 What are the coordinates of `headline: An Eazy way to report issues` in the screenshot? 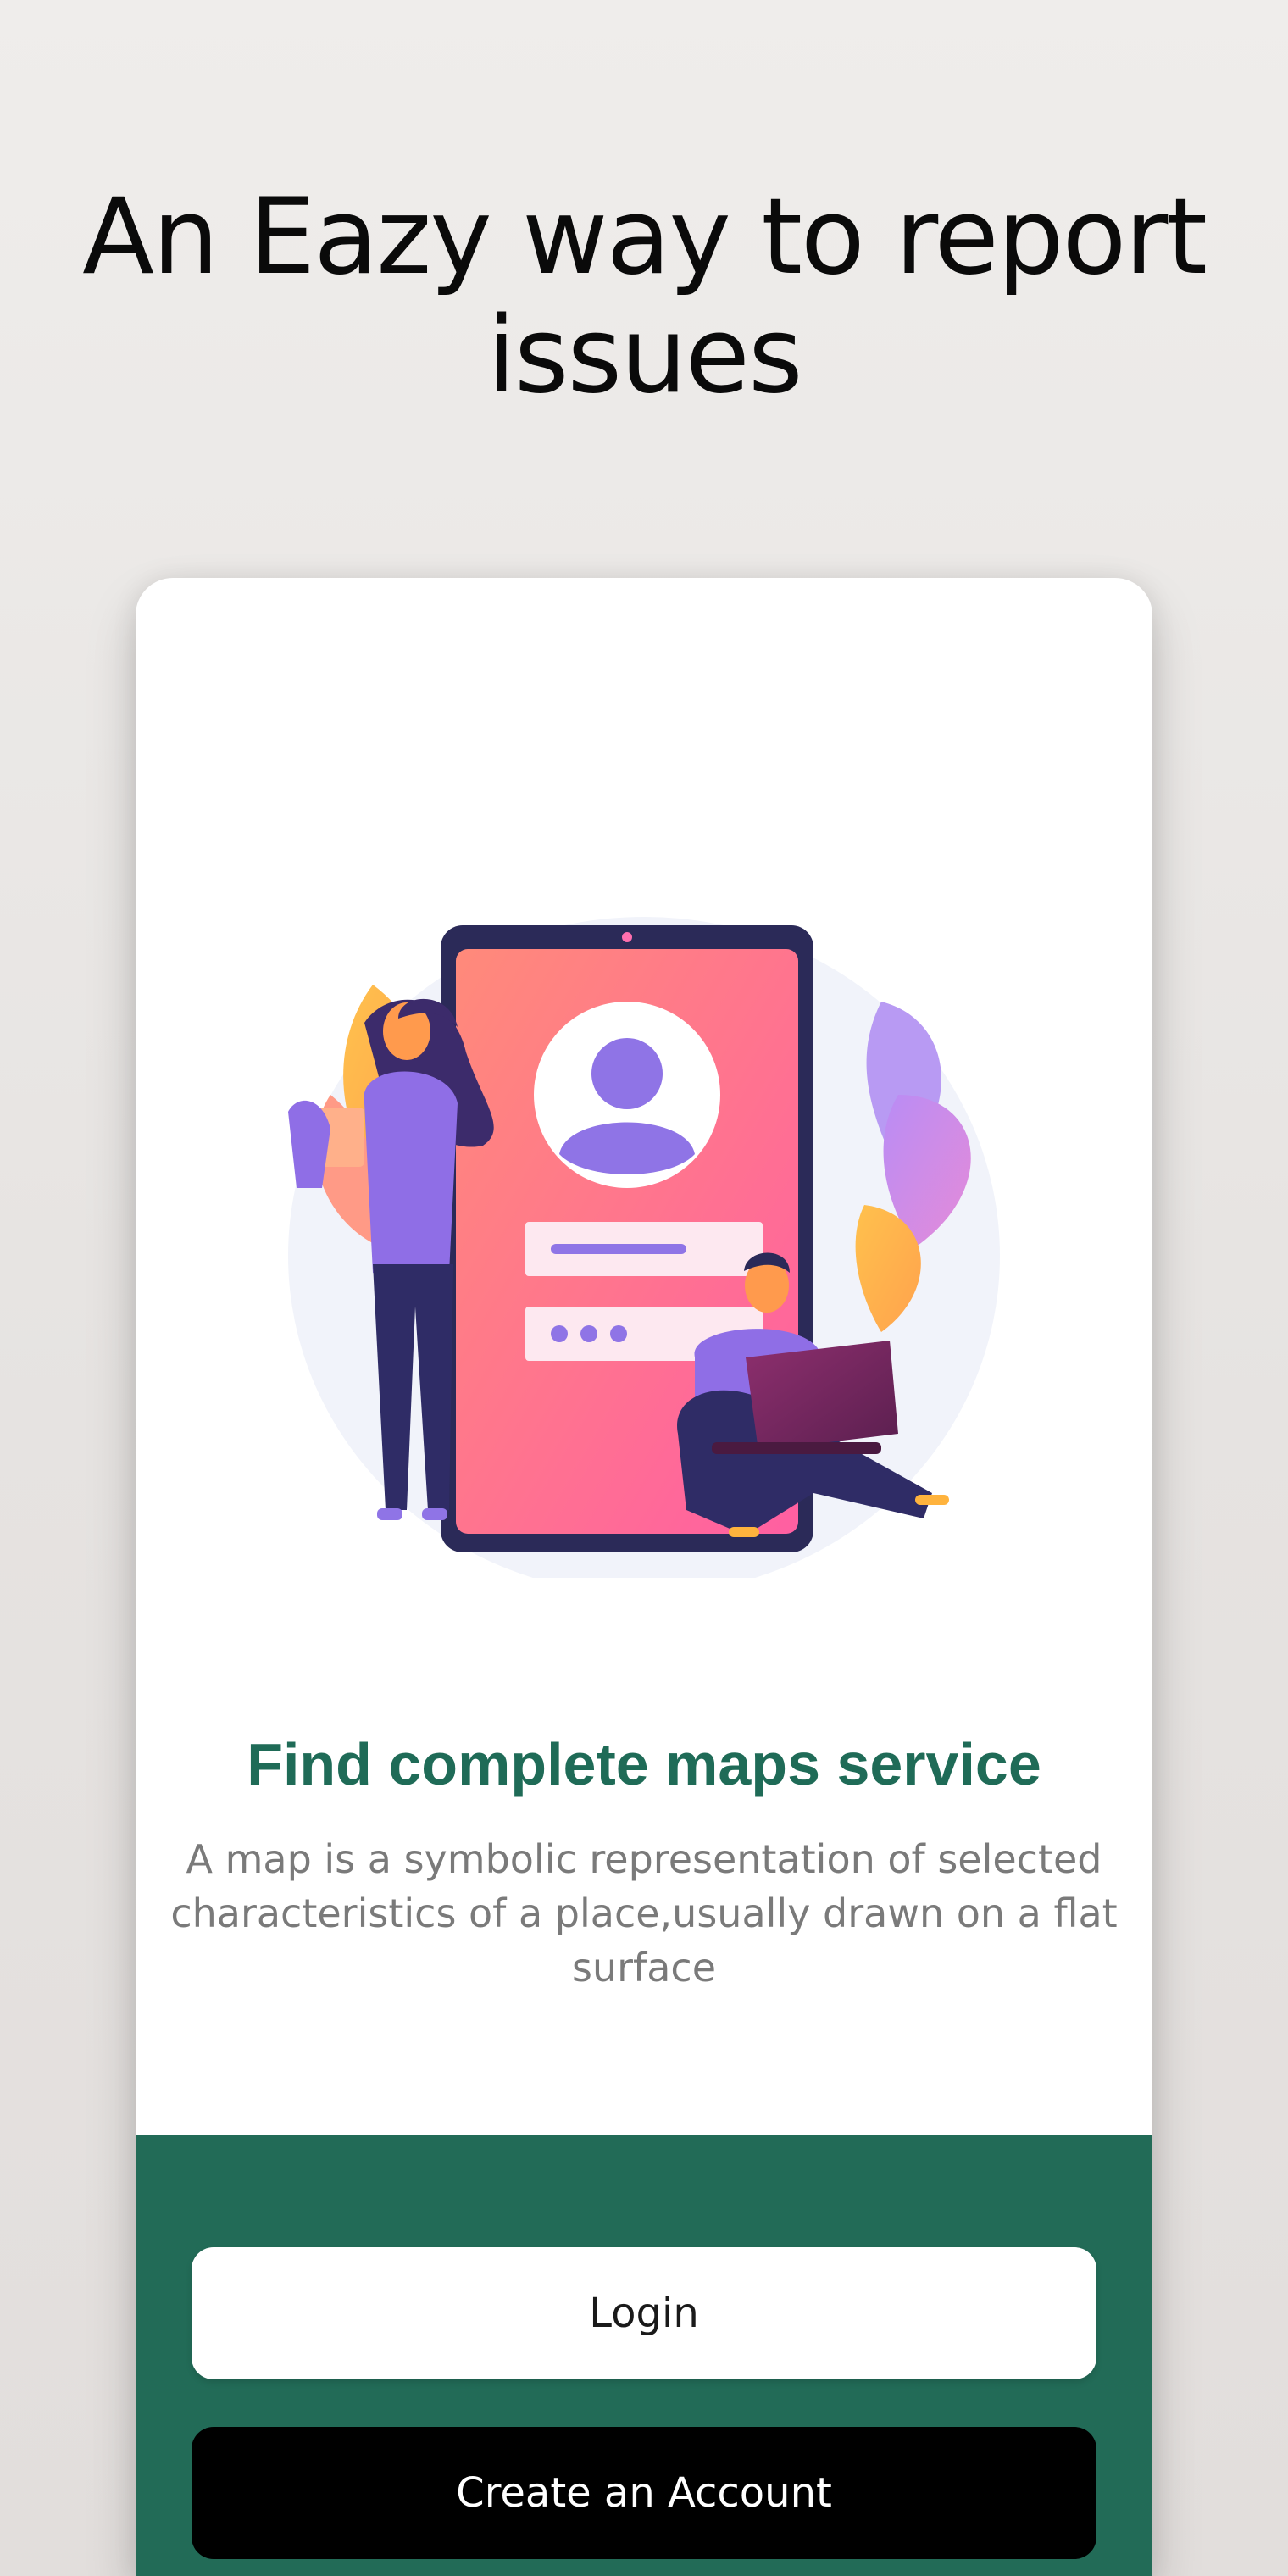 It's located at (644, 296).